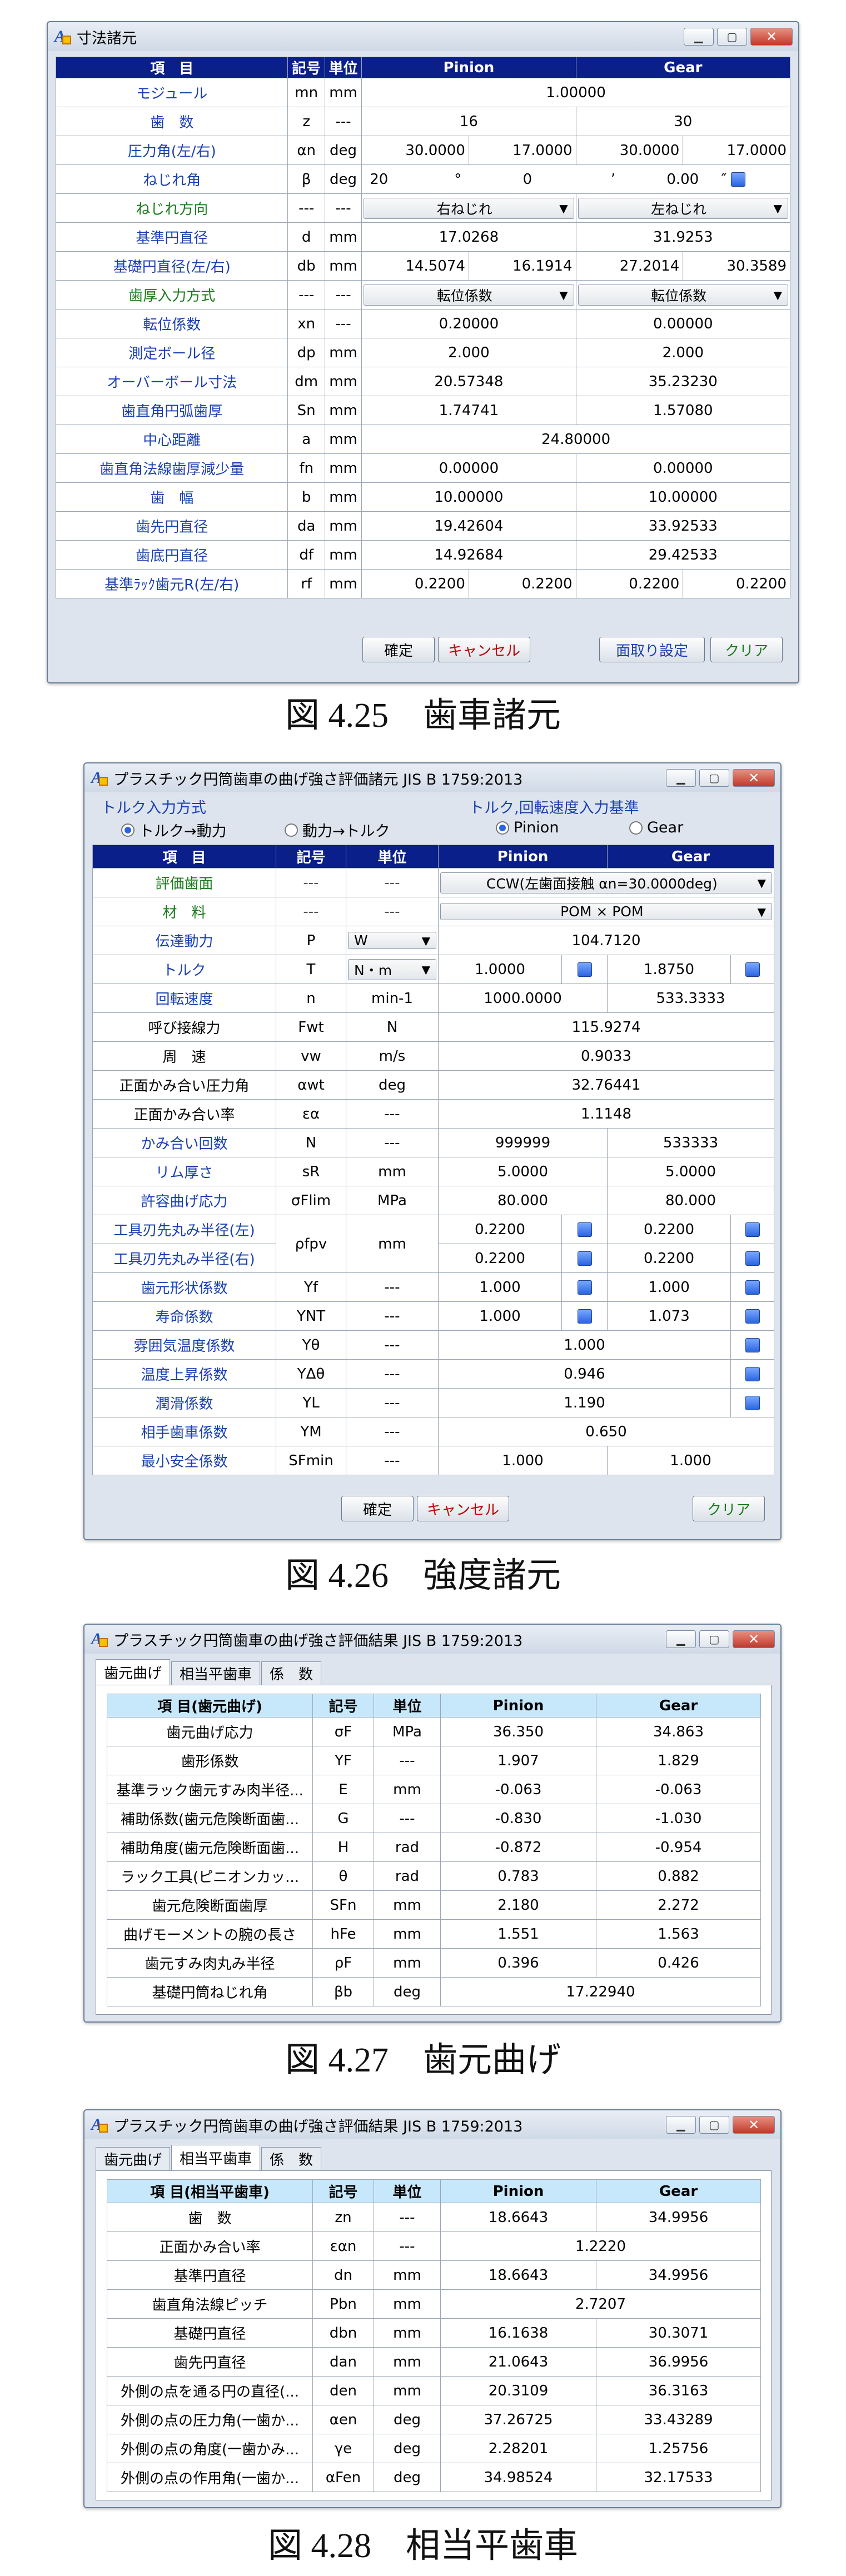 Image resolution: width=846 pixels, height=2576 pixels. Describe the element at coordinates (337, 830) in the screenshot. I see `radio-power-to-torque: 動力→トルク` at that location.